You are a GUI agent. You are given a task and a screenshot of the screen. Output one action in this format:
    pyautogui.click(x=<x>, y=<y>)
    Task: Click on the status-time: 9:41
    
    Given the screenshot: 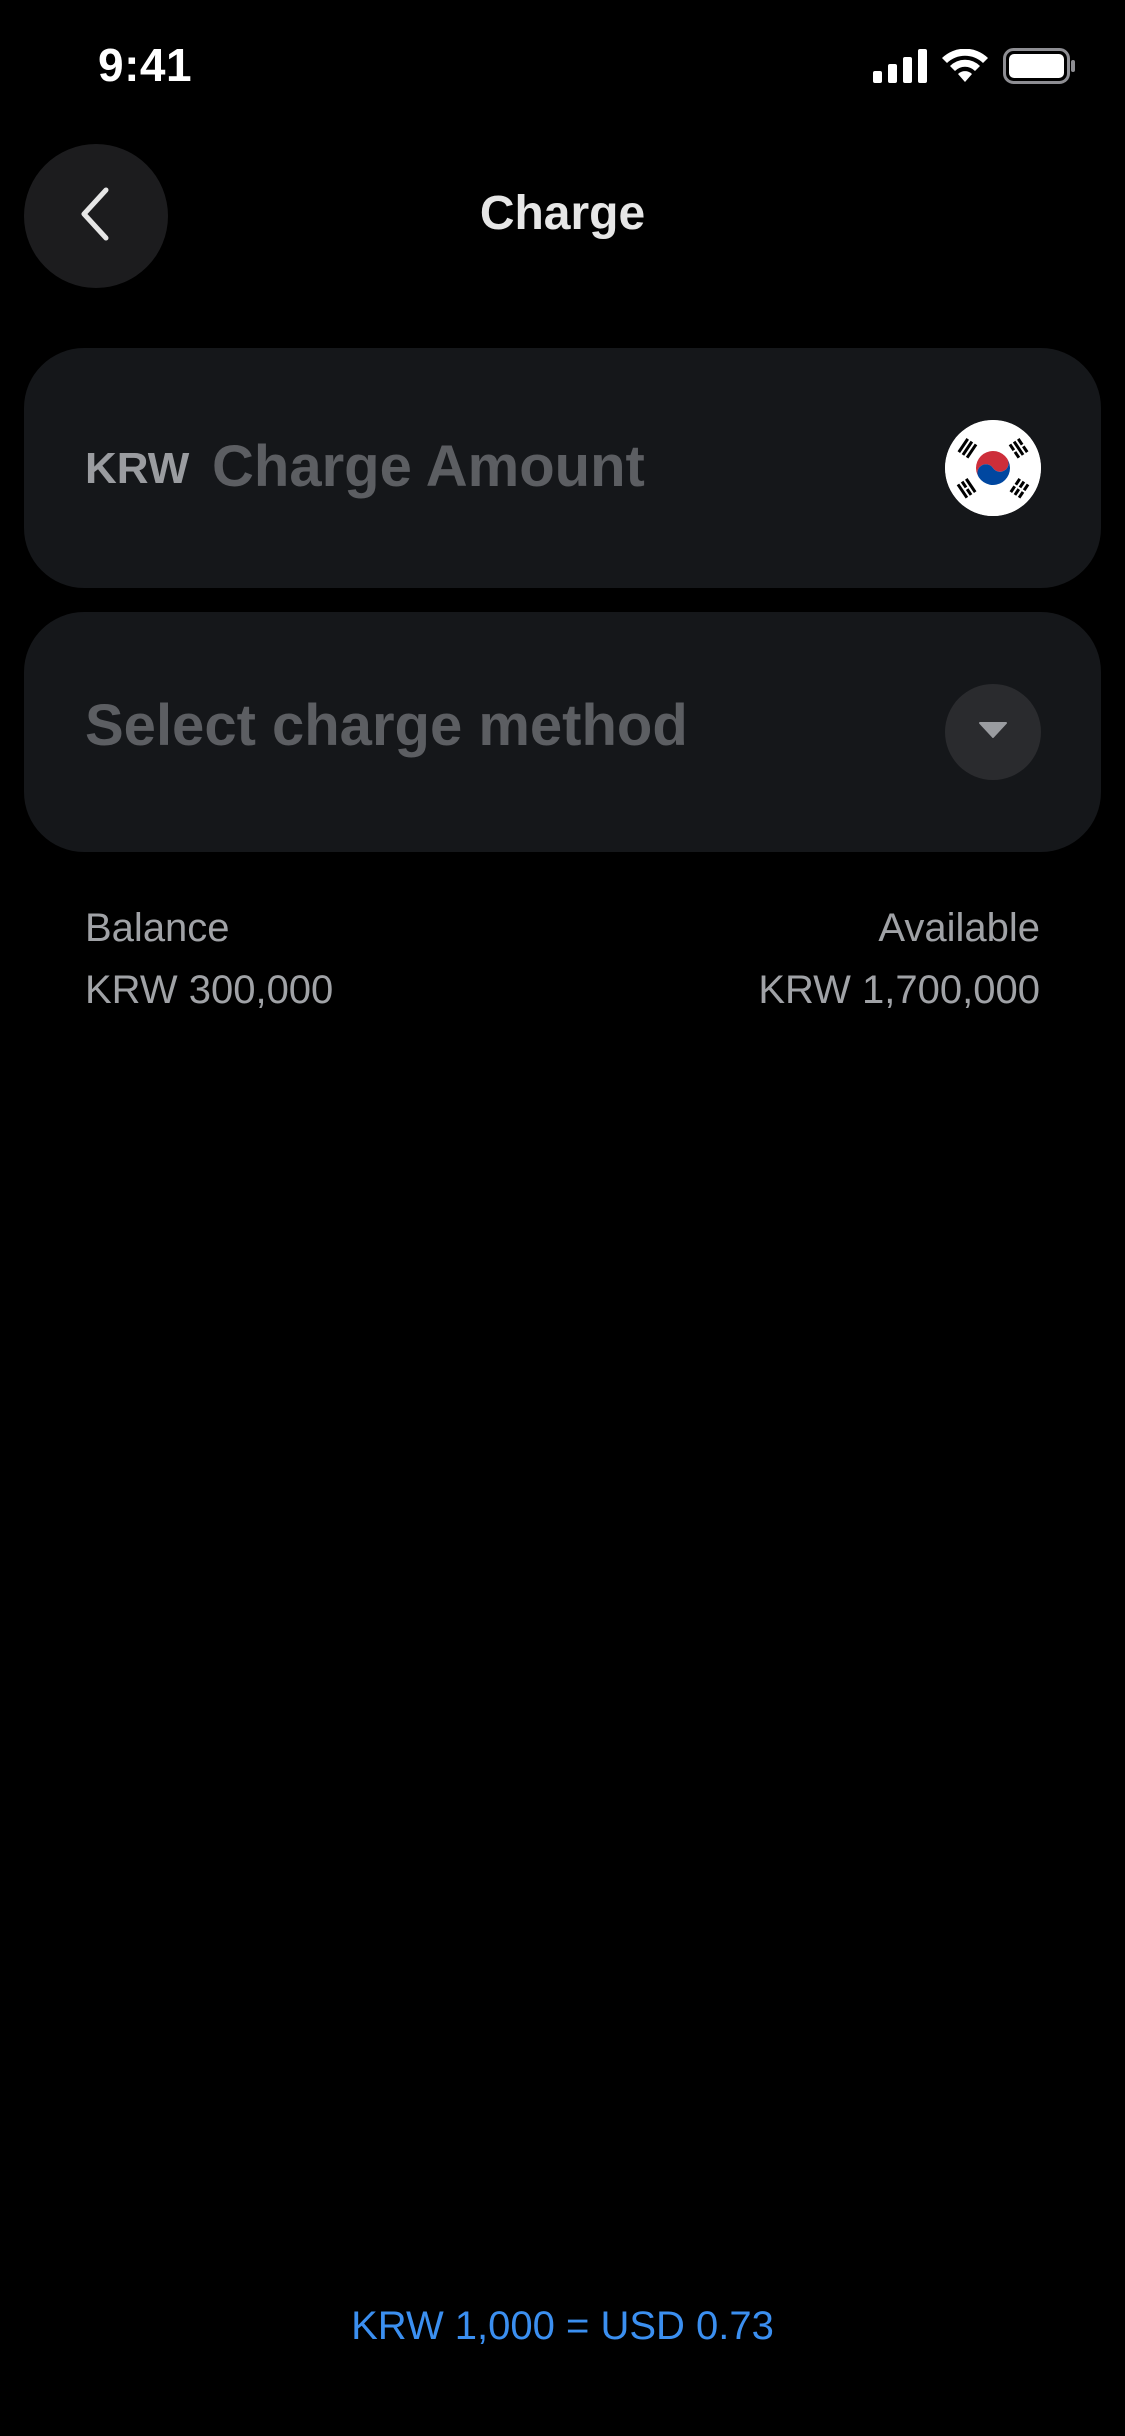 What is the action you would take?
    pyautogui.click(x=145, y=65)
    